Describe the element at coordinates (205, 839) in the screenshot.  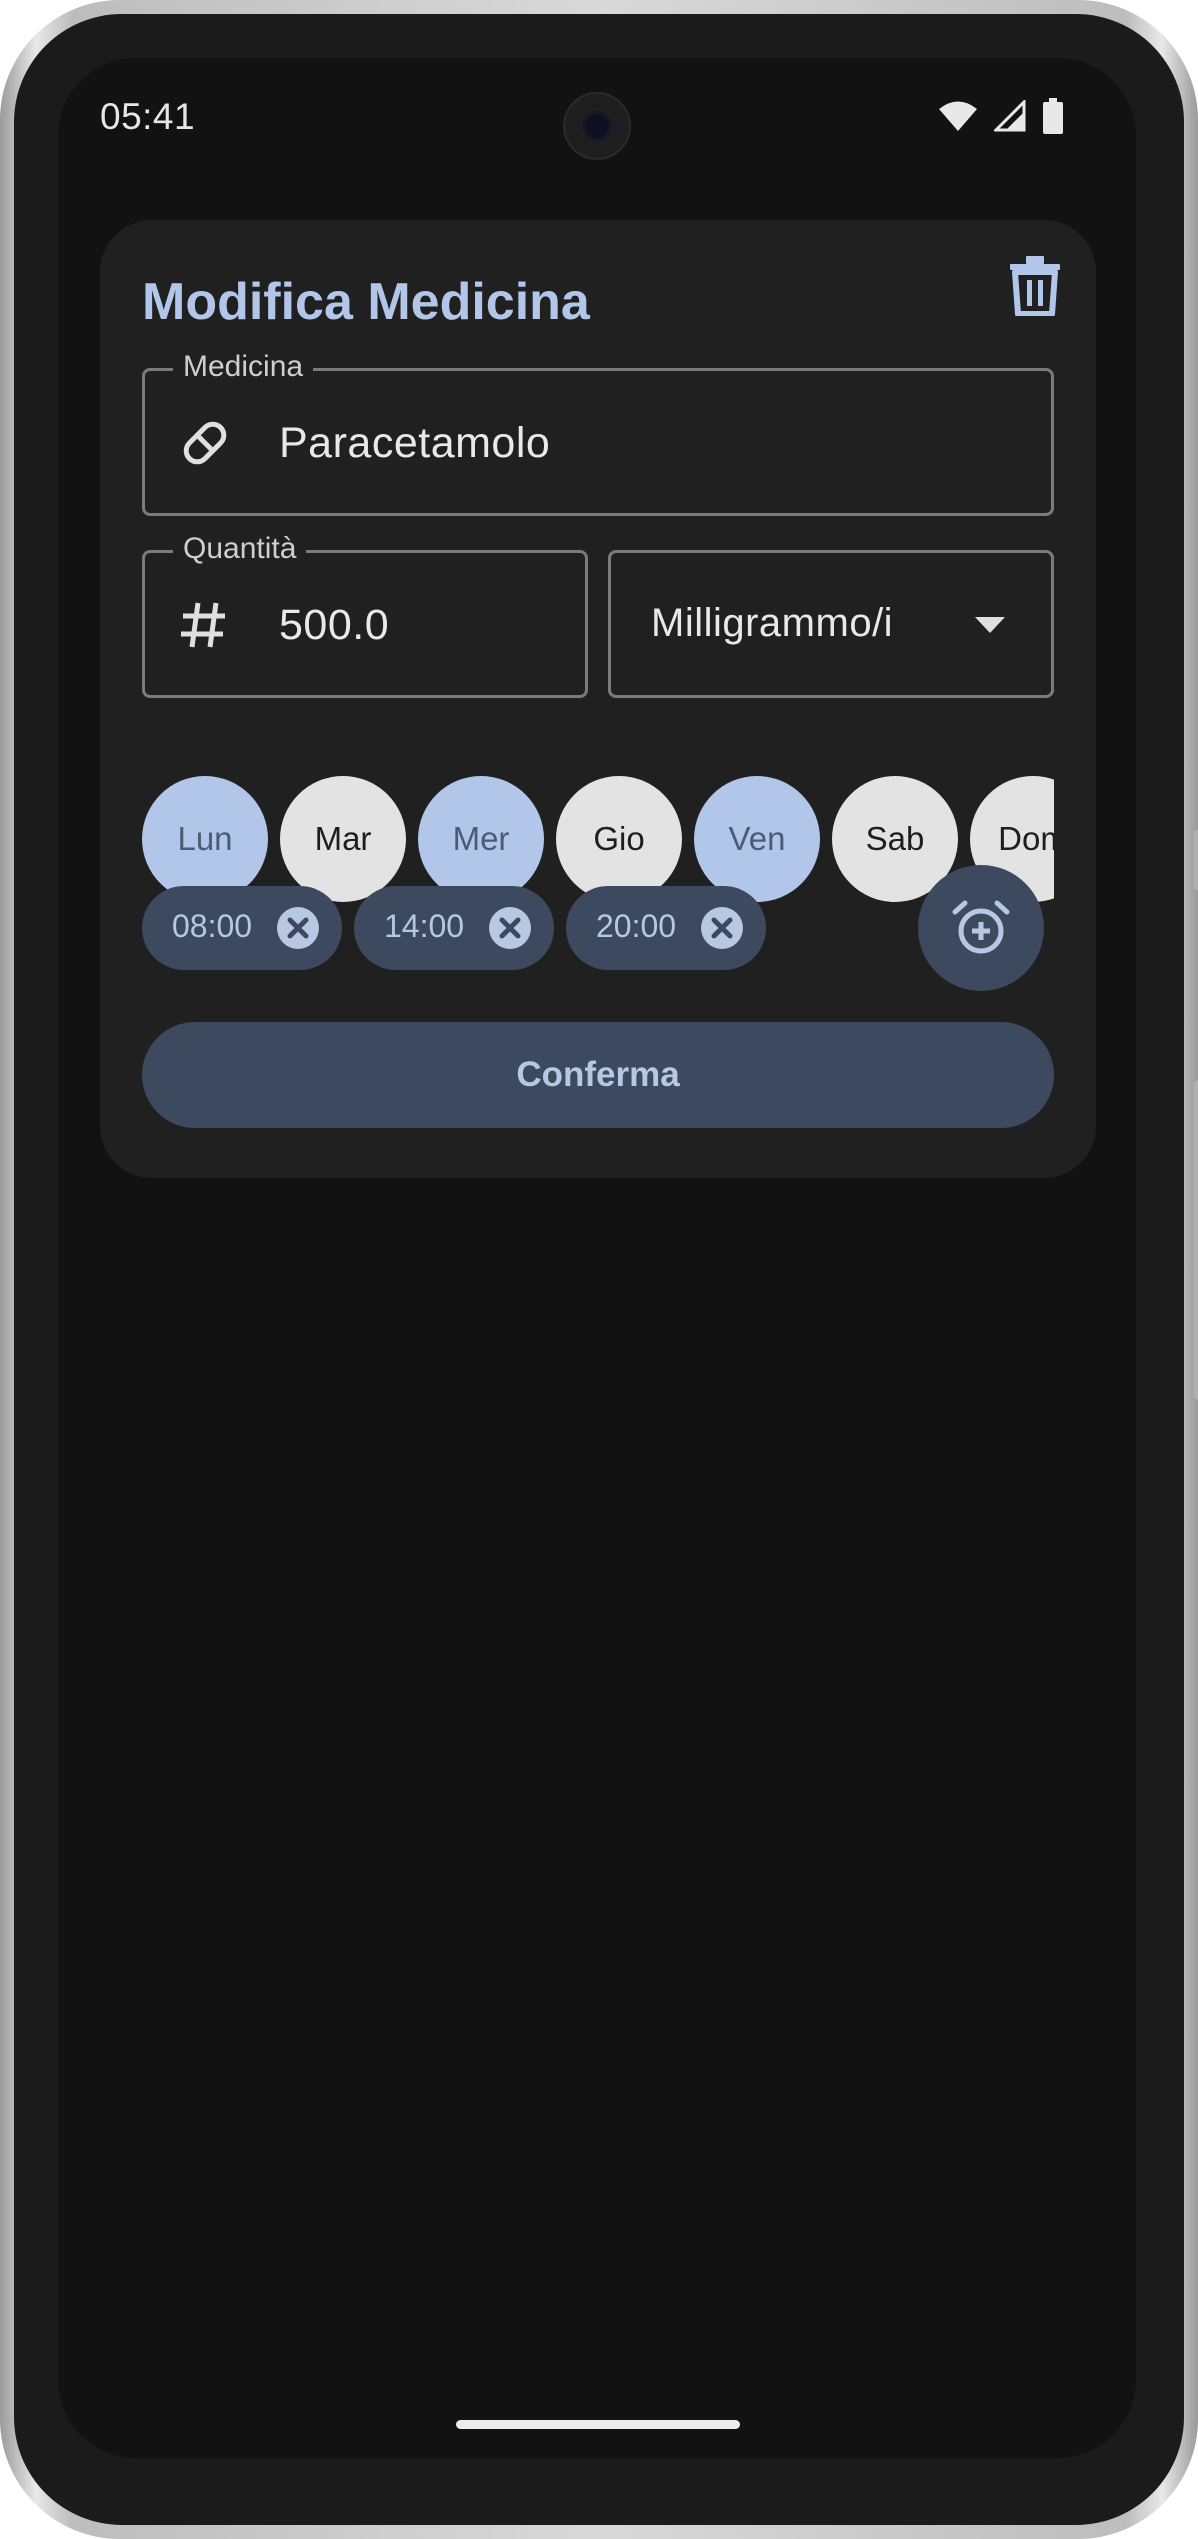
I see `day-chip-lun: Lun` at that location.